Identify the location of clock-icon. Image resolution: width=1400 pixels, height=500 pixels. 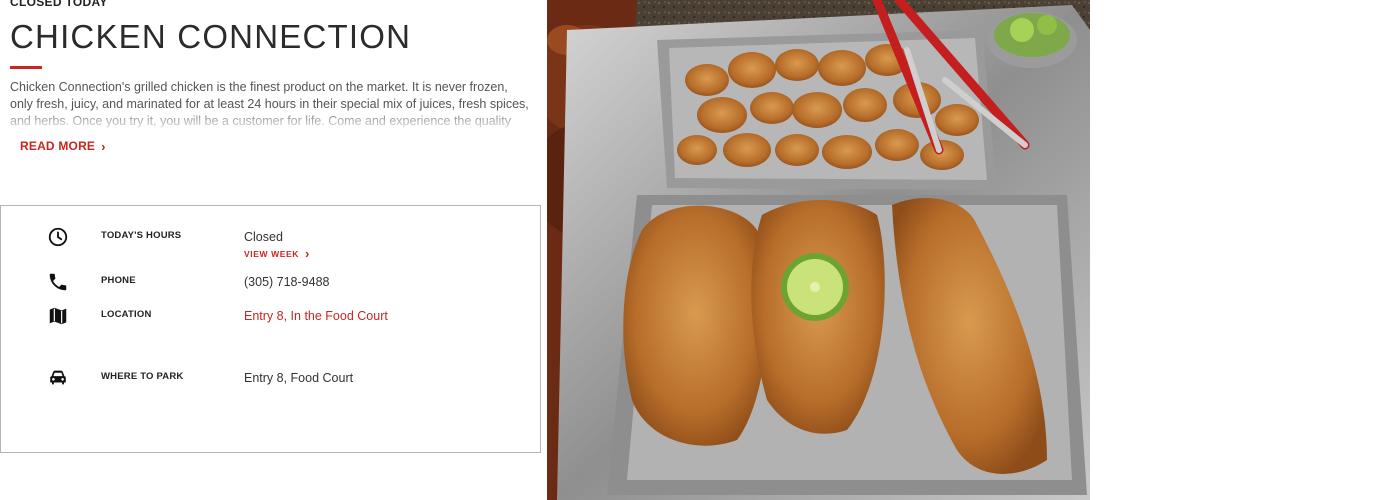
(58, 237).